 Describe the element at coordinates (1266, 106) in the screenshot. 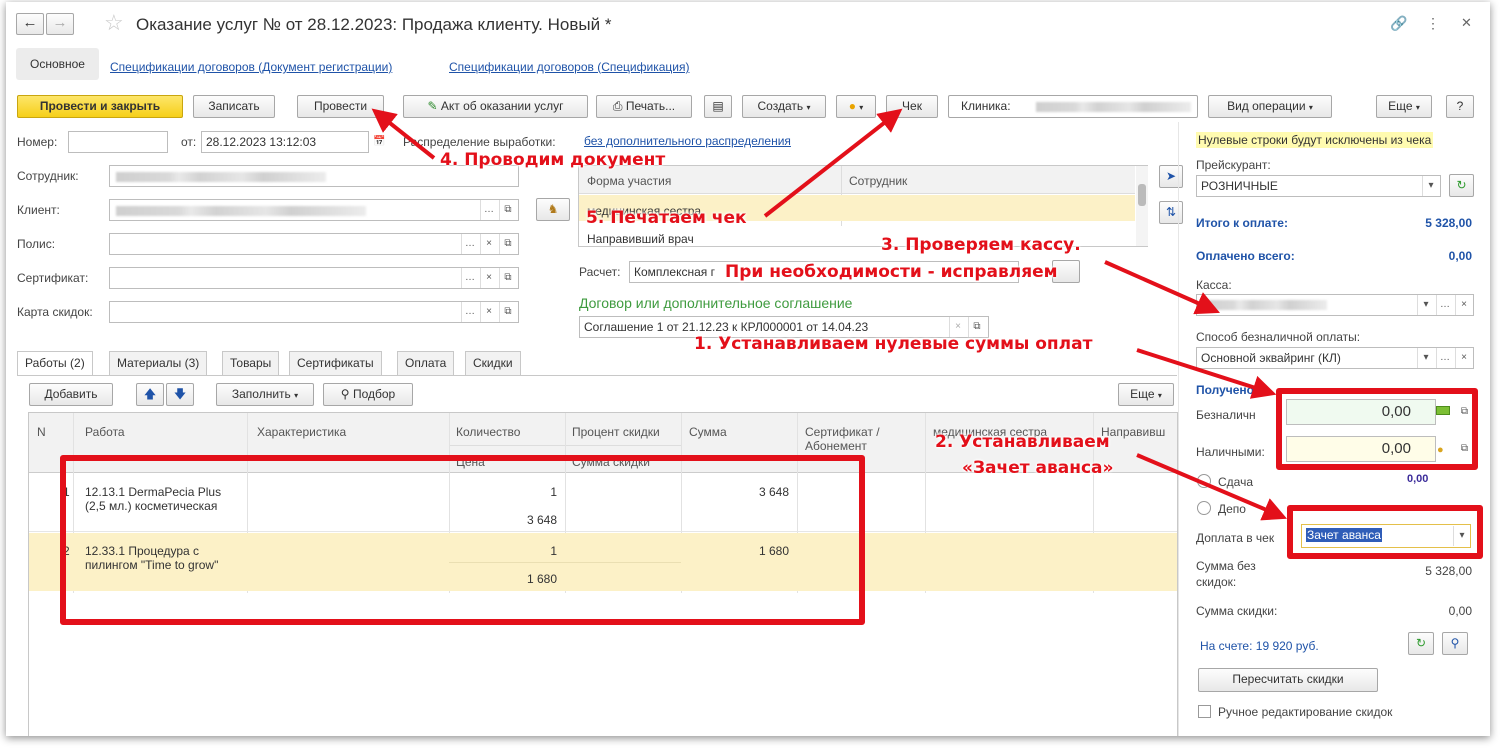

I see `operation-label: Вид операции` at that location.